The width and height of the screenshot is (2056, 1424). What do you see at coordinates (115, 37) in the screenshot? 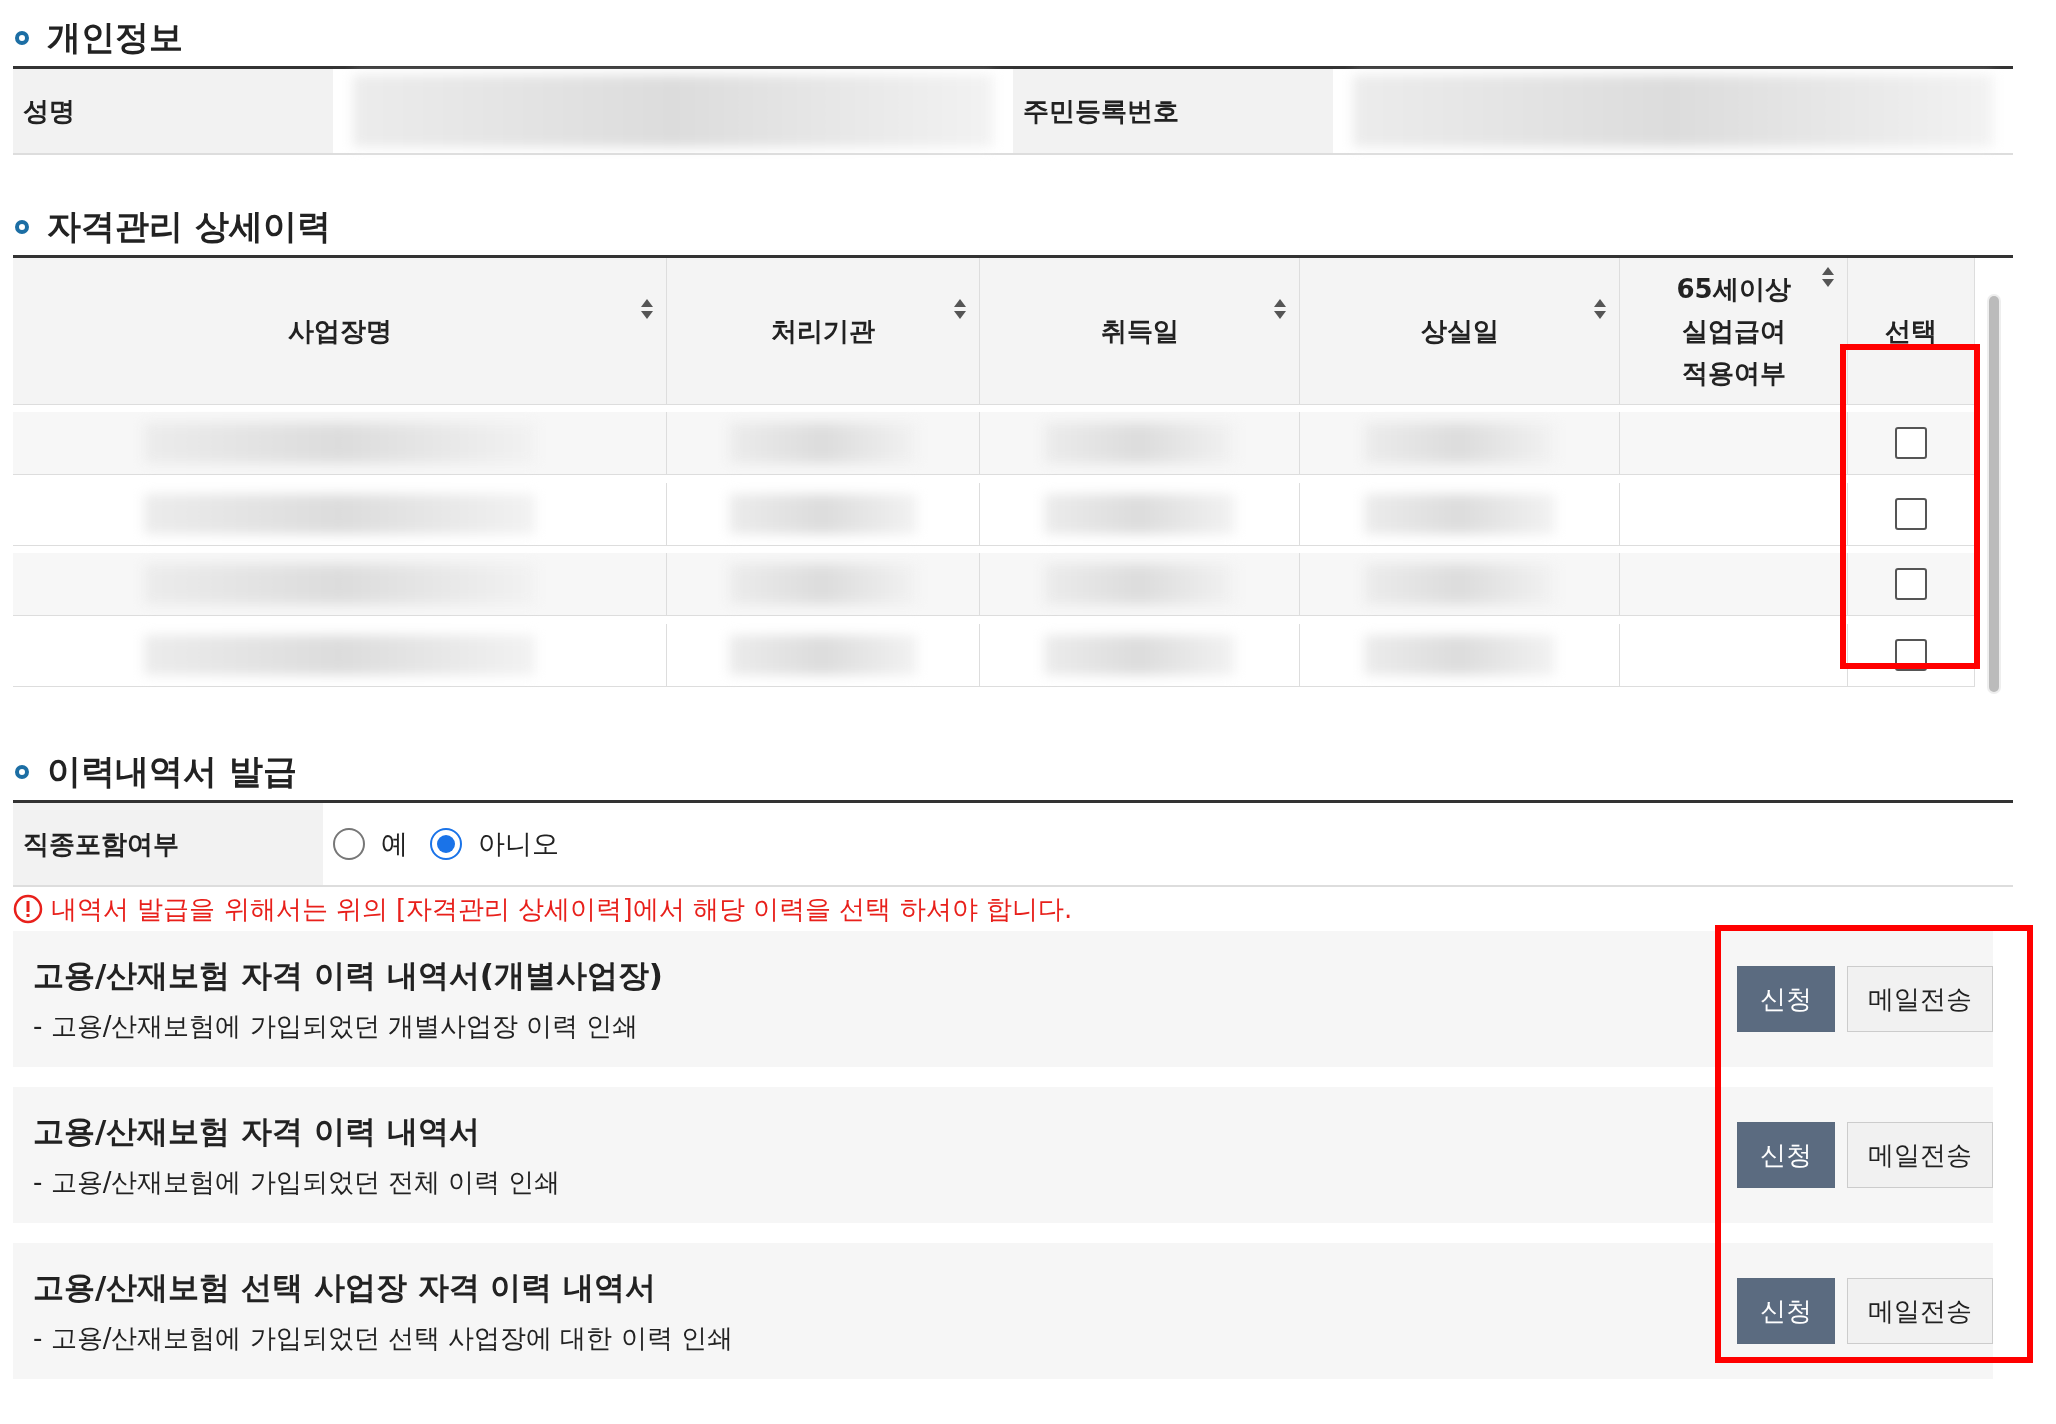
I see `section-title: 개인정보` at bounding box center [115, 37].